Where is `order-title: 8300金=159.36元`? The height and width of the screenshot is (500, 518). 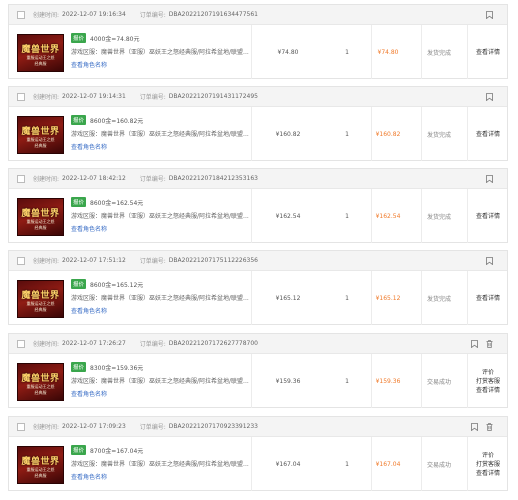 order-title: 8300金=159.36元 is located at coordinates (116, 367).